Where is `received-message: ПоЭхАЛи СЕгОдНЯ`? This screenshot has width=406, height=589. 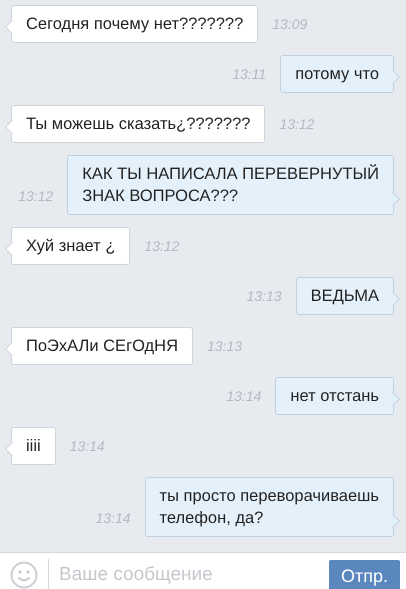 received-message: ПоЭхАЛи СЕгОдНЯ is located at coordinates (99, 346).